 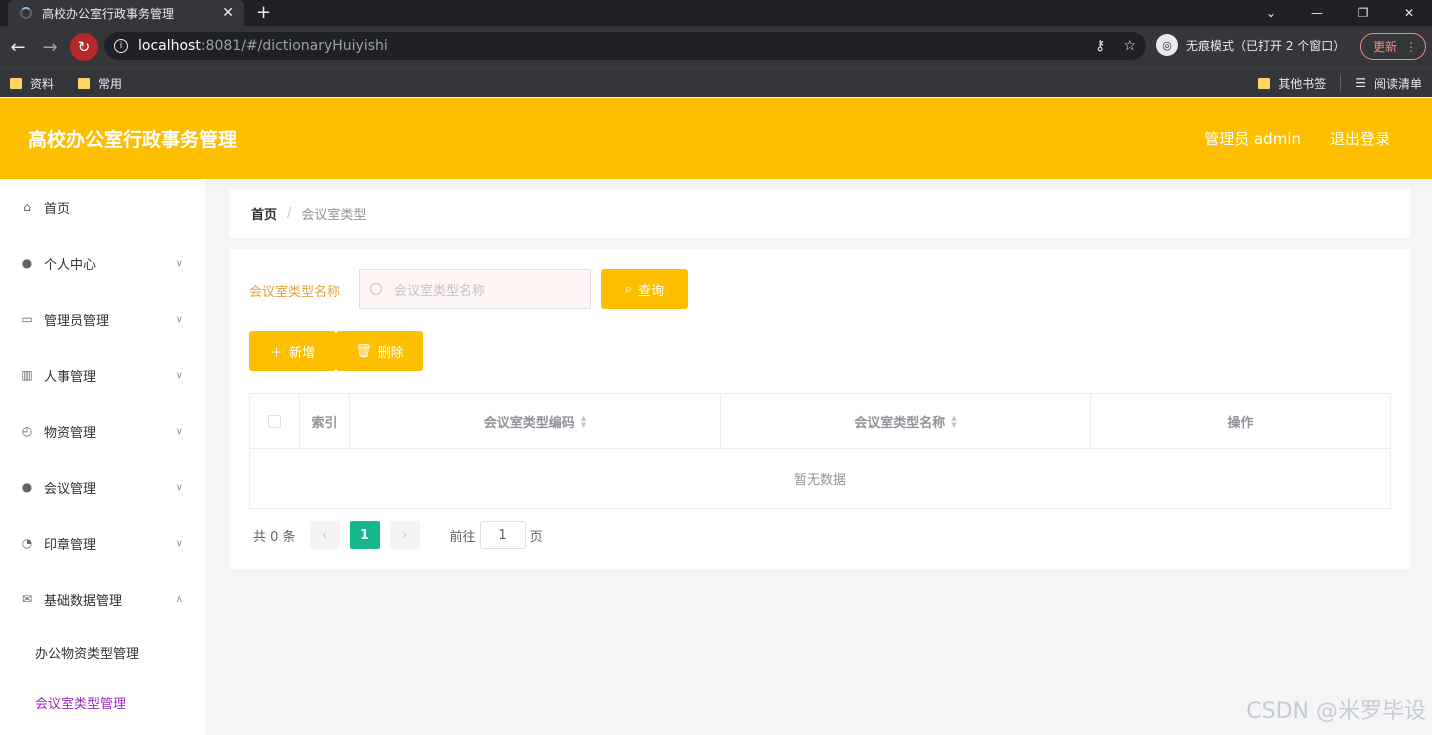 What do you see at coordinates (404, 535) in the screenshot?
I see `next-page-icon: ›` at bounding box center [404, 535].